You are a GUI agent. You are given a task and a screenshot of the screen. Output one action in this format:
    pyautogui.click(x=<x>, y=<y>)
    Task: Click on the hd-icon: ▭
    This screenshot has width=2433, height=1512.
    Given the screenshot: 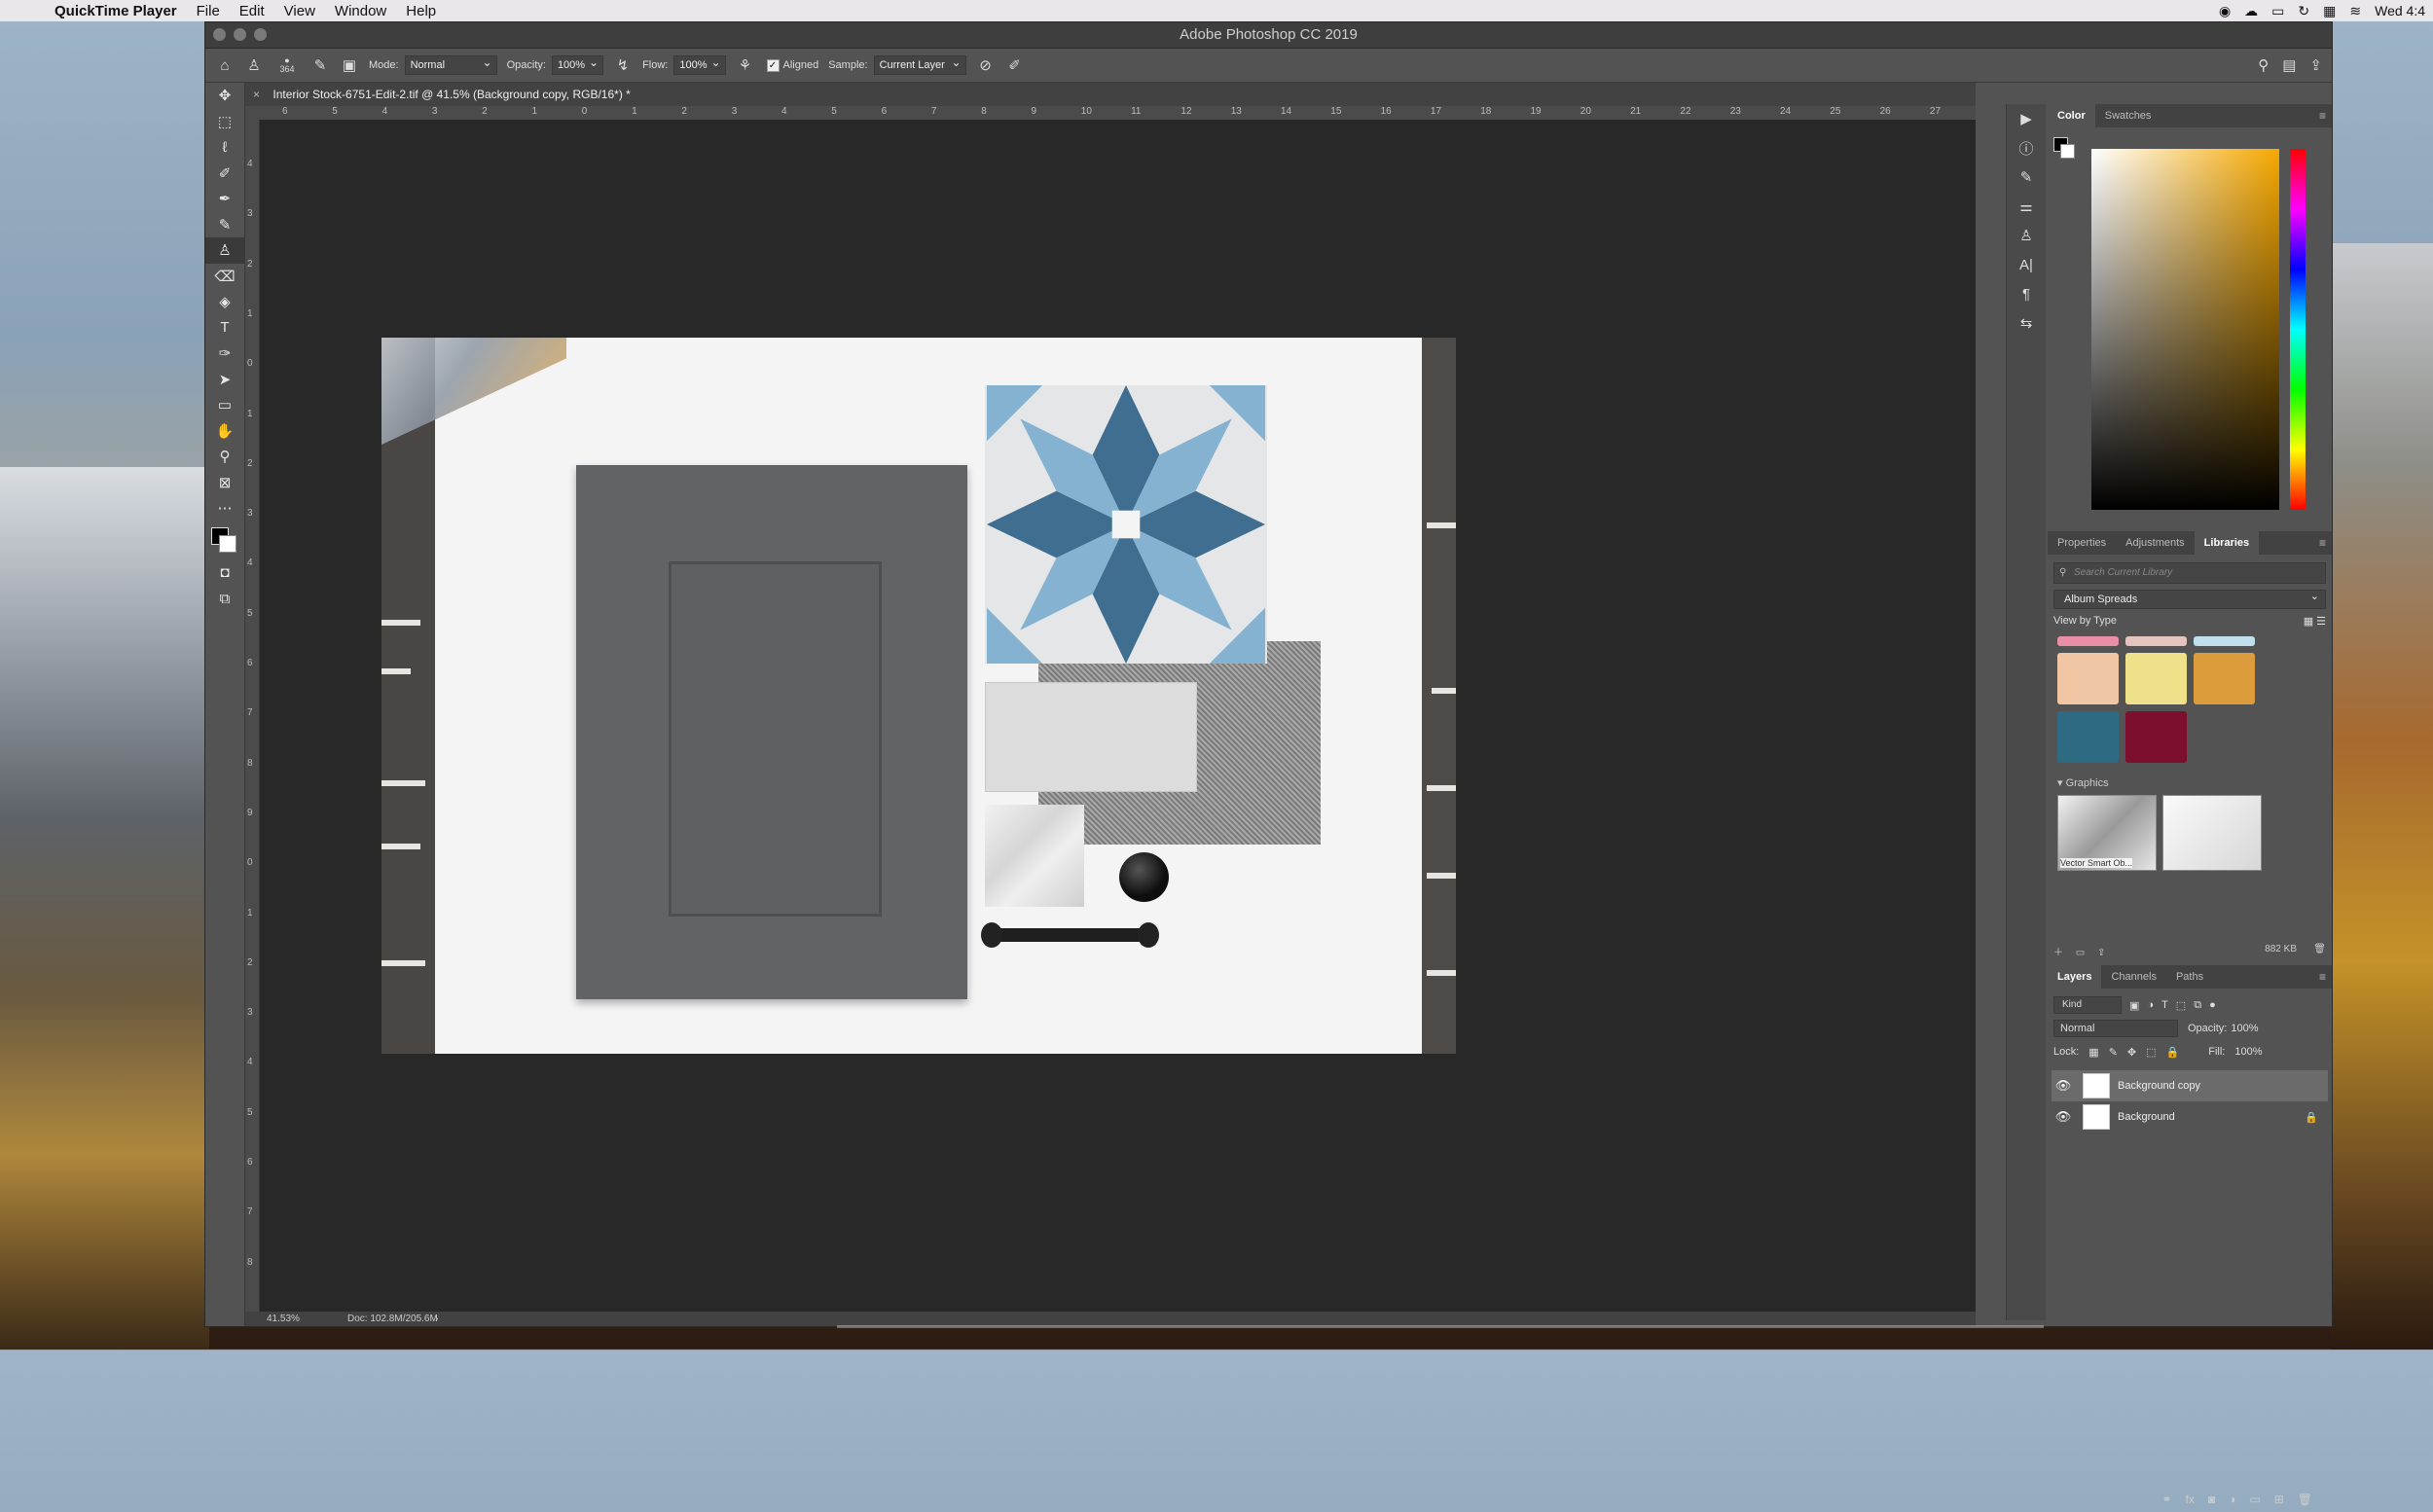 What is the action you would take?
    pyautogui.click(x=2277, y=11)
    